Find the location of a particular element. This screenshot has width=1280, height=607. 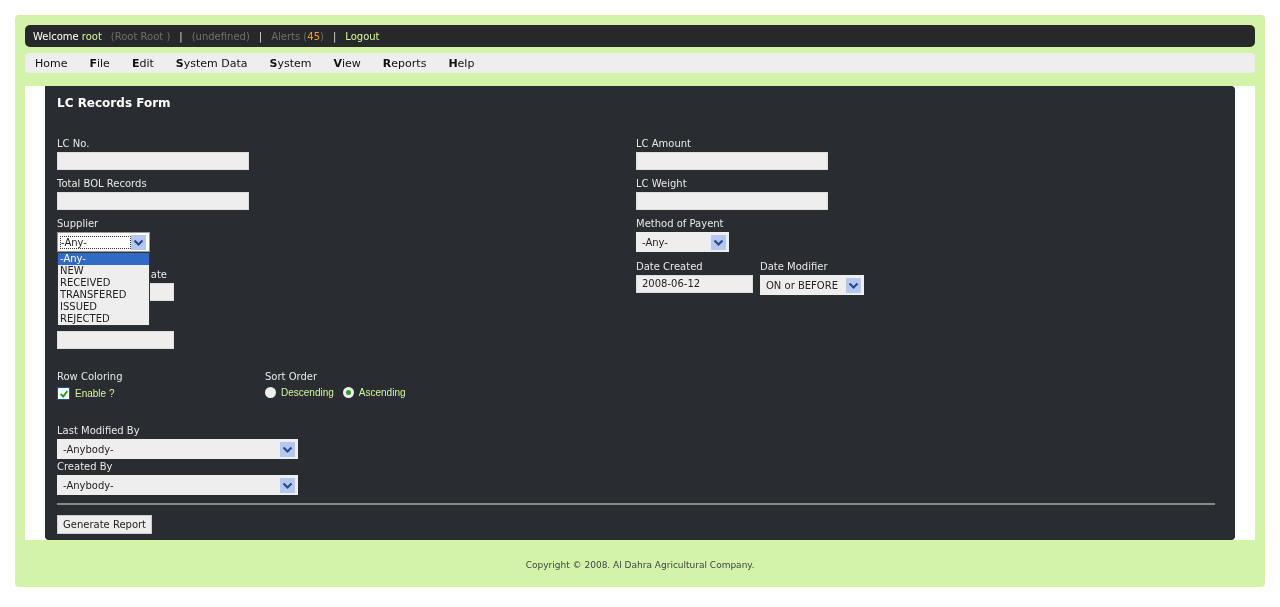

menu-item: Home is located at coordinates (51, 63).